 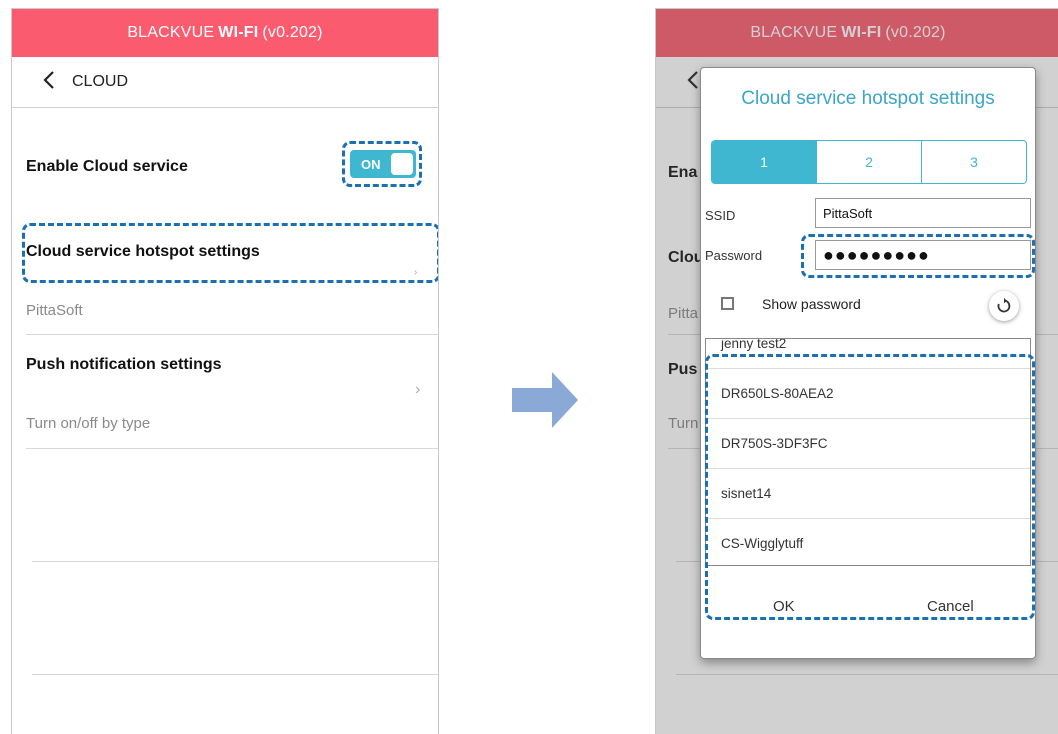 I want to click on highlight-password-box, so click(x=918, y=256).